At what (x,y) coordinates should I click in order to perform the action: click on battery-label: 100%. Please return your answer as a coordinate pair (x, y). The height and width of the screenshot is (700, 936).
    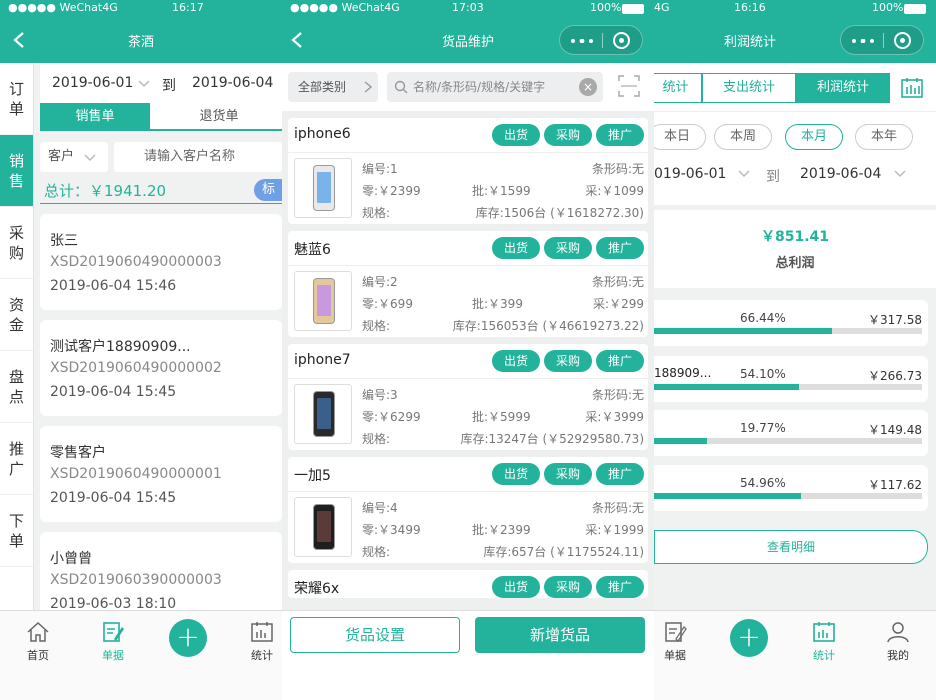
    Looking at the image, I should click on (888, 7).